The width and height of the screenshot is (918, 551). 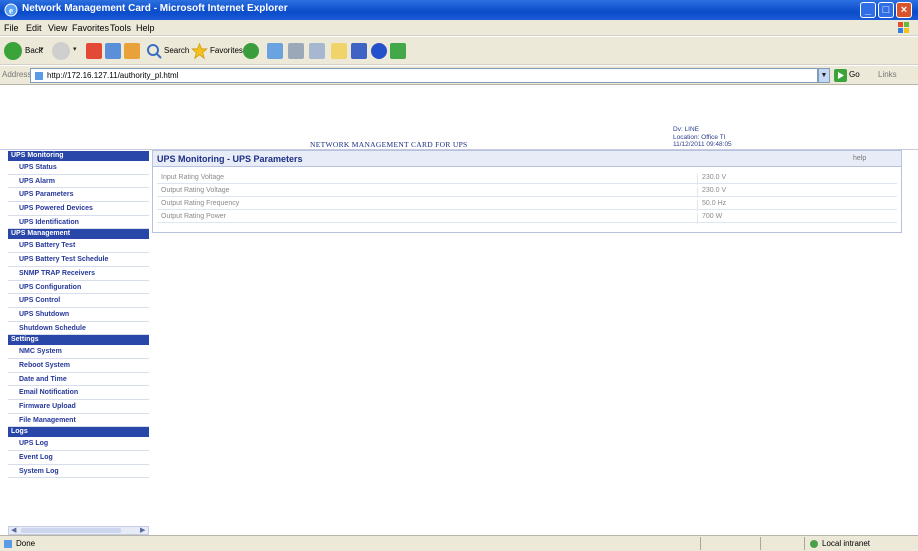 I want to click on close-button: ×, so click(x=904, y=10).